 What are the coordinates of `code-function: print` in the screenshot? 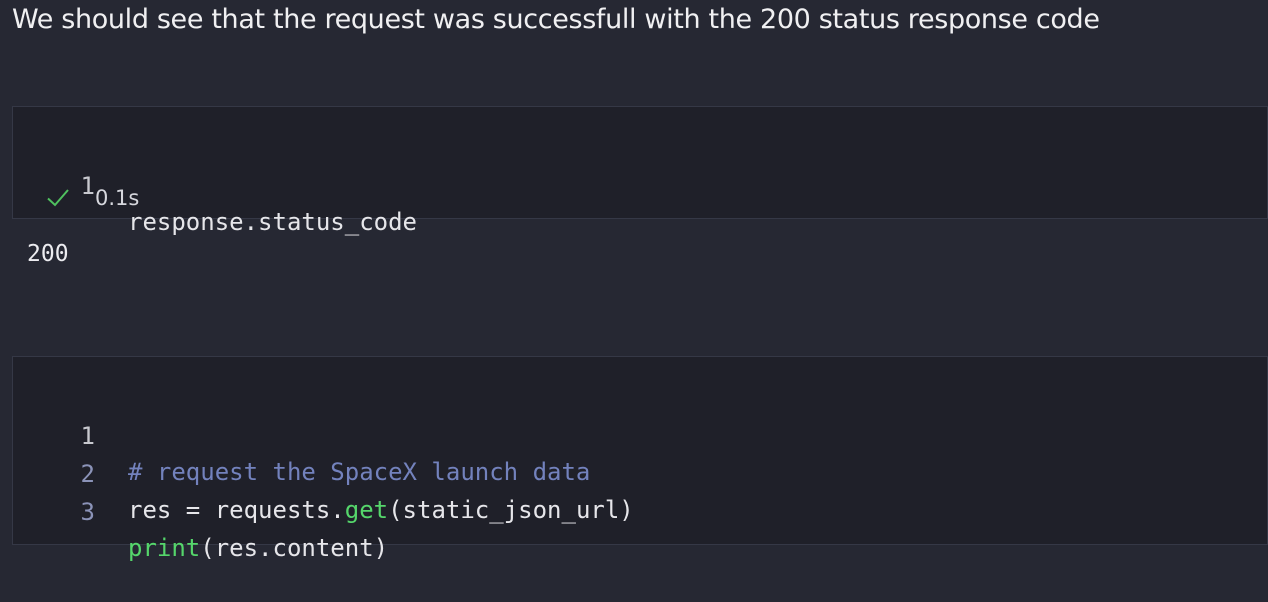 It's located at (164, 548).